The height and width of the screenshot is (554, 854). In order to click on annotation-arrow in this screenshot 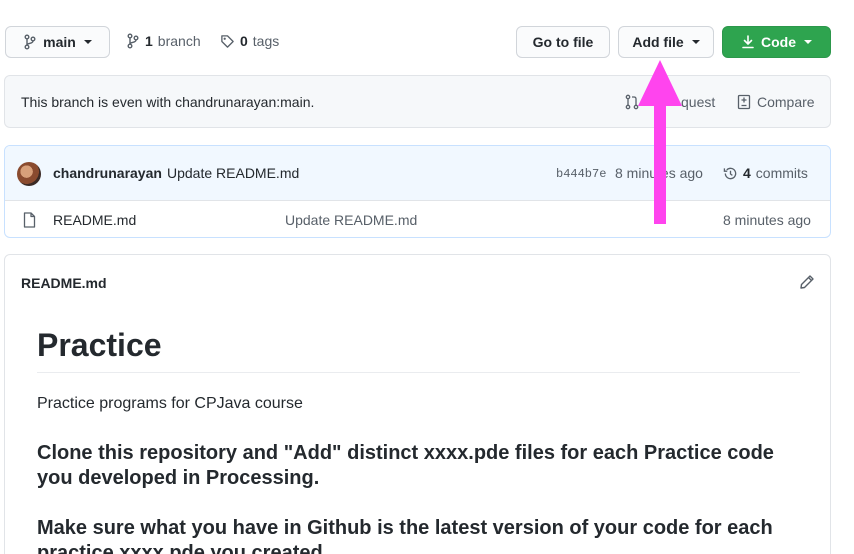, I will do `click(660, 142)`.